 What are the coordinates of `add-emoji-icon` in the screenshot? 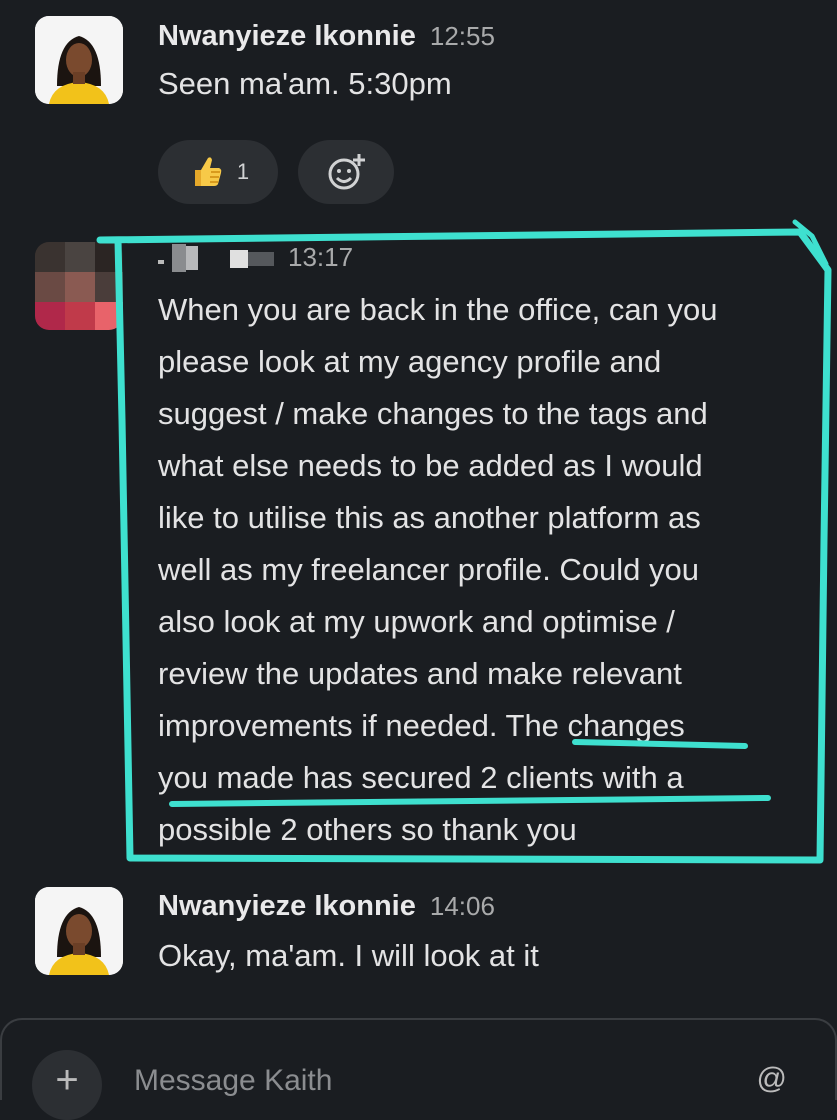 It's located at (346, 172).